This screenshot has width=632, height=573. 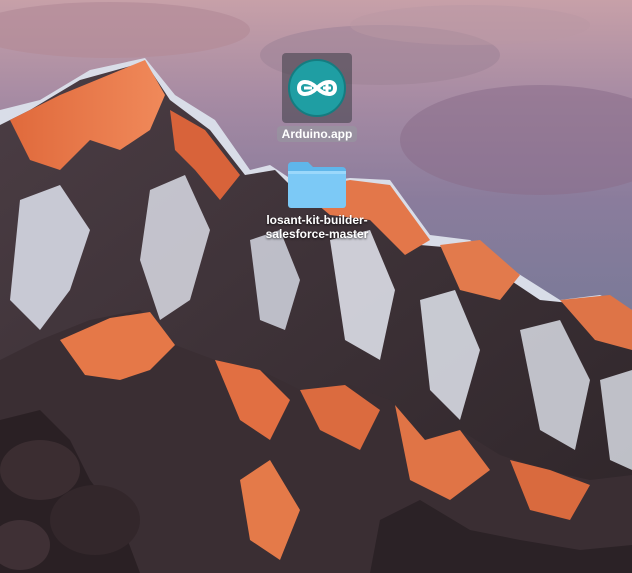 What do you see at coordinates (317, 227) in the screenshot?
I see `folder-label: losant-kit-builder-salesforce-master` at bounding box center [317, 227].